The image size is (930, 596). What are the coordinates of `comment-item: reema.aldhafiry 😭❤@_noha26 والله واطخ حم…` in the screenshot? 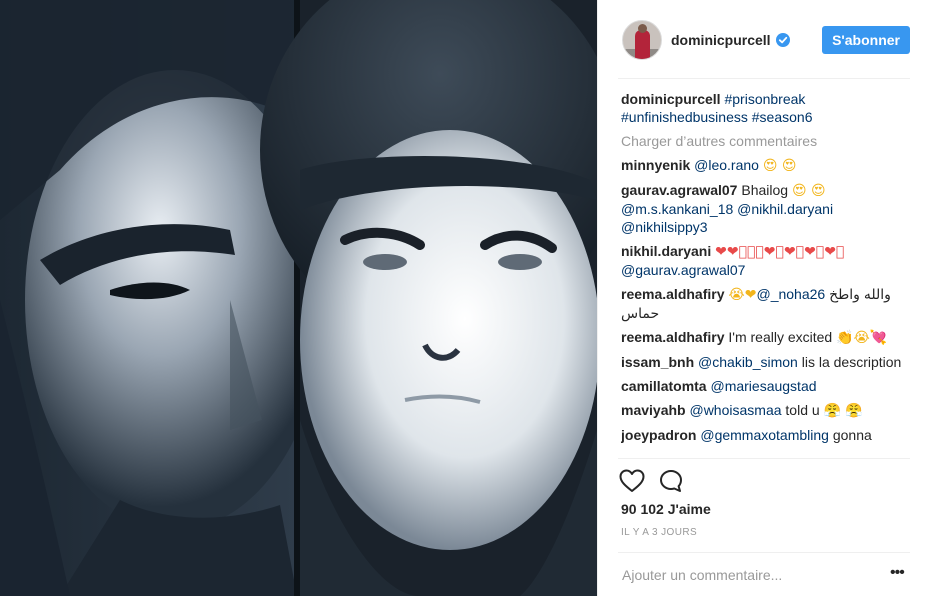 It's located at (766, 303).